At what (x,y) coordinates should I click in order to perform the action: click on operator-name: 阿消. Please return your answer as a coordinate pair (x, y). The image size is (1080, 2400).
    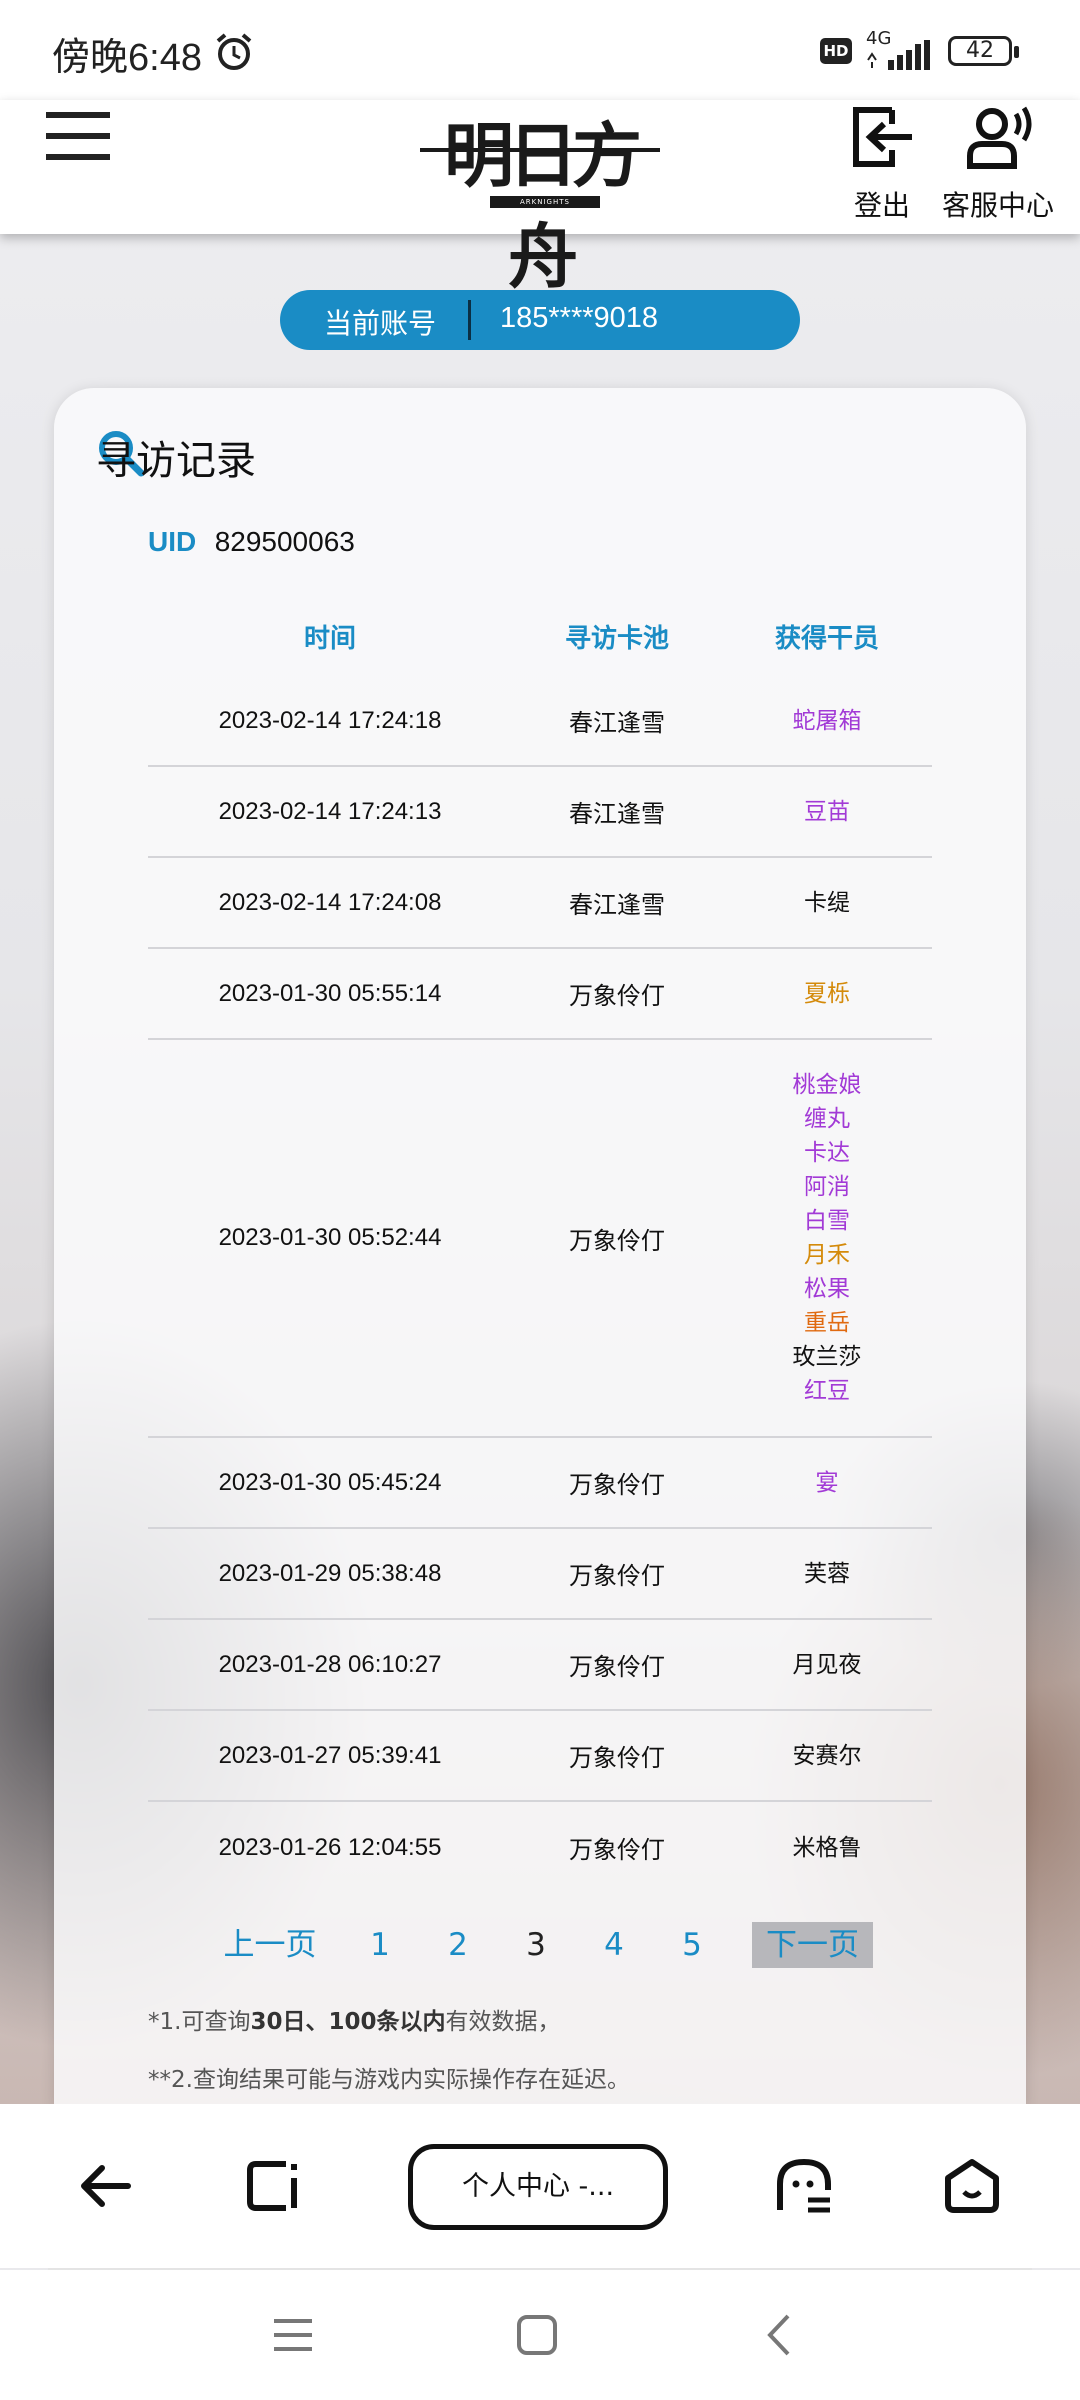
    Looking at the image, I should click on (827, 1187).